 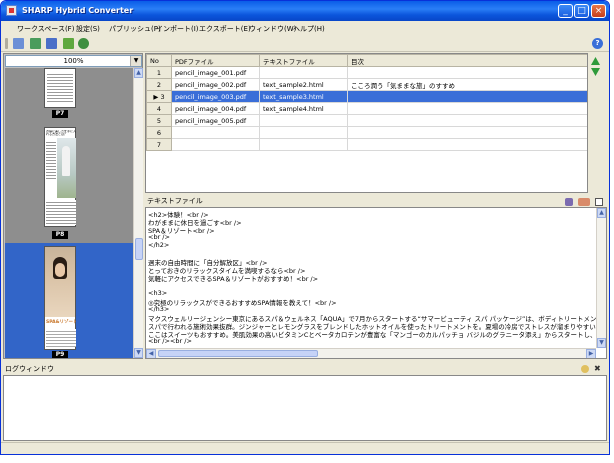 What do you see at coordinates (159, 60) in the screenshot?
I see `col-header-no: No` at bounding box center [159, 60].